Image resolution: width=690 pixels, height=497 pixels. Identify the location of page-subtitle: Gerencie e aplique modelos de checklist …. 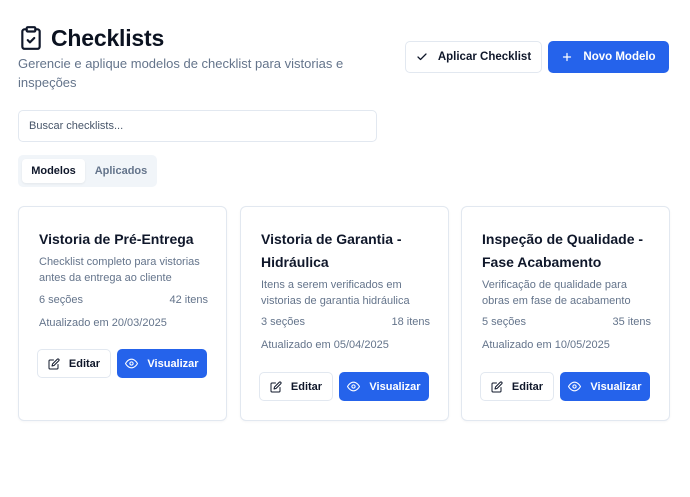
(181, 73).